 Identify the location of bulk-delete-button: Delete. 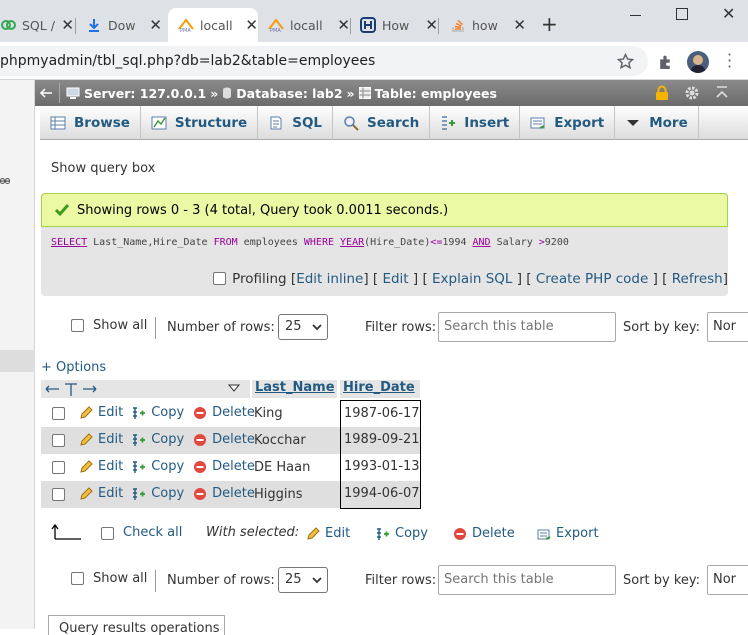
(484, 533).